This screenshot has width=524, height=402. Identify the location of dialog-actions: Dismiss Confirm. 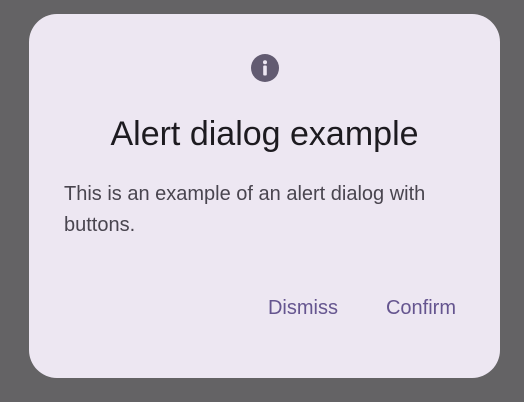
(362, 308).